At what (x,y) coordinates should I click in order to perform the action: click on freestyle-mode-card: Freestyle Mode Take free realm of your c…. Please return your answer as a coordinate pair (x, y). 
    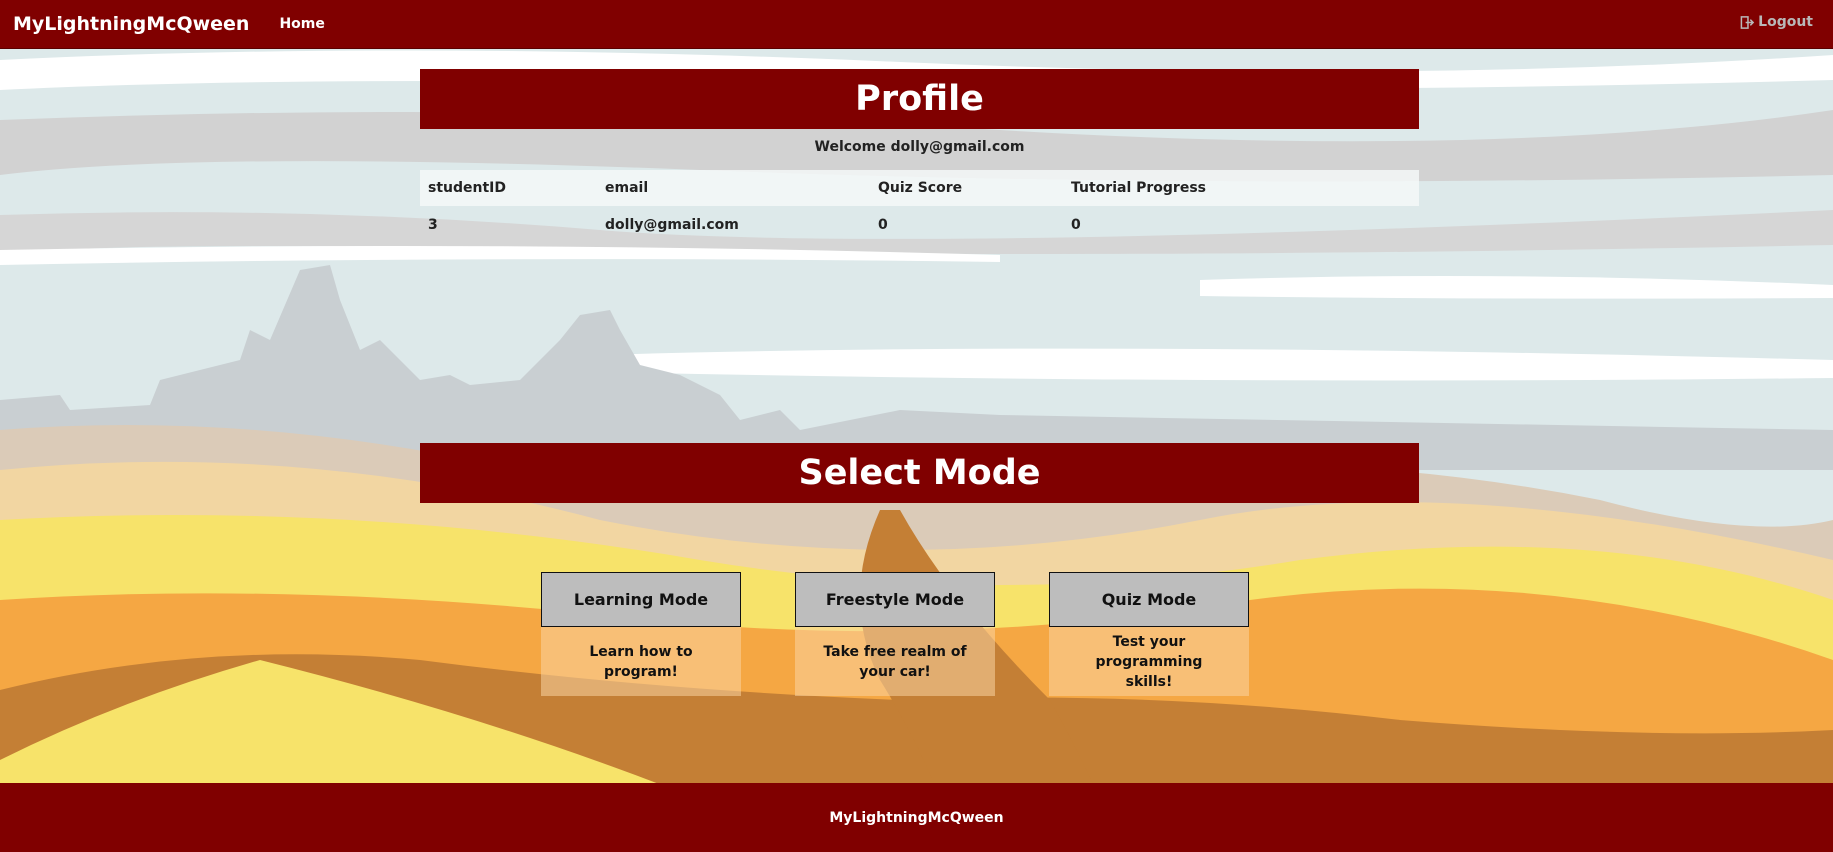
    Looking at the image, I should click on (895, 634).